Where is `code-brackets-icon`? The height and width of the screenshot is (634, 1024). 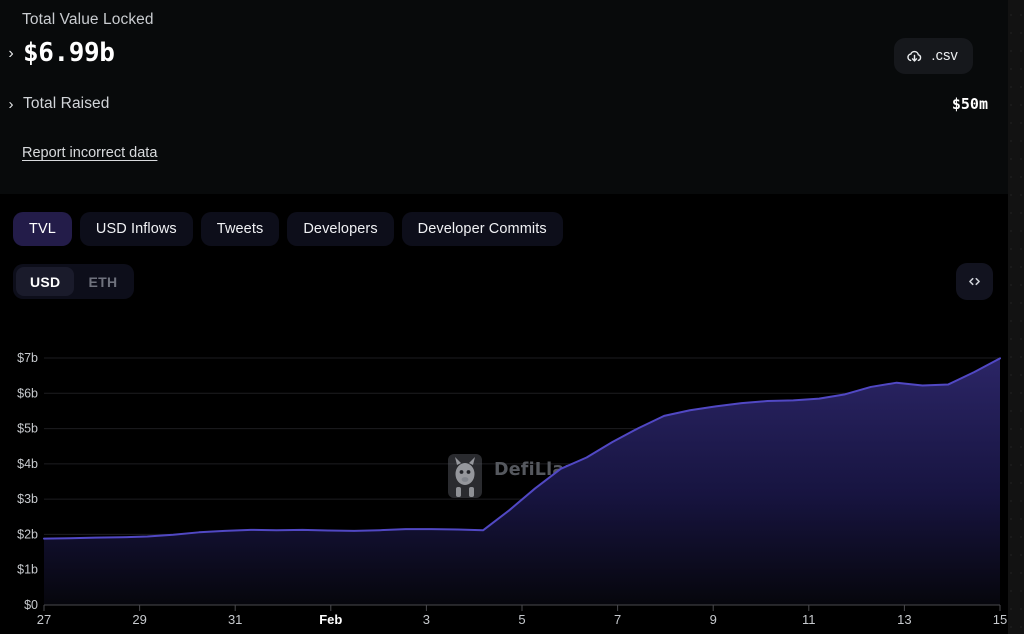
code-brackets-icon is located at coordinates (974, 281).